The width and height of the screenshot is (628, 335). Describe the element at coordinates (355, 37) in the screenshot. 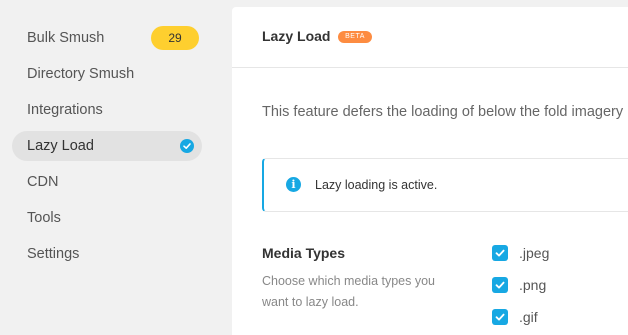

I see `beta-tag: BETA` at that location.